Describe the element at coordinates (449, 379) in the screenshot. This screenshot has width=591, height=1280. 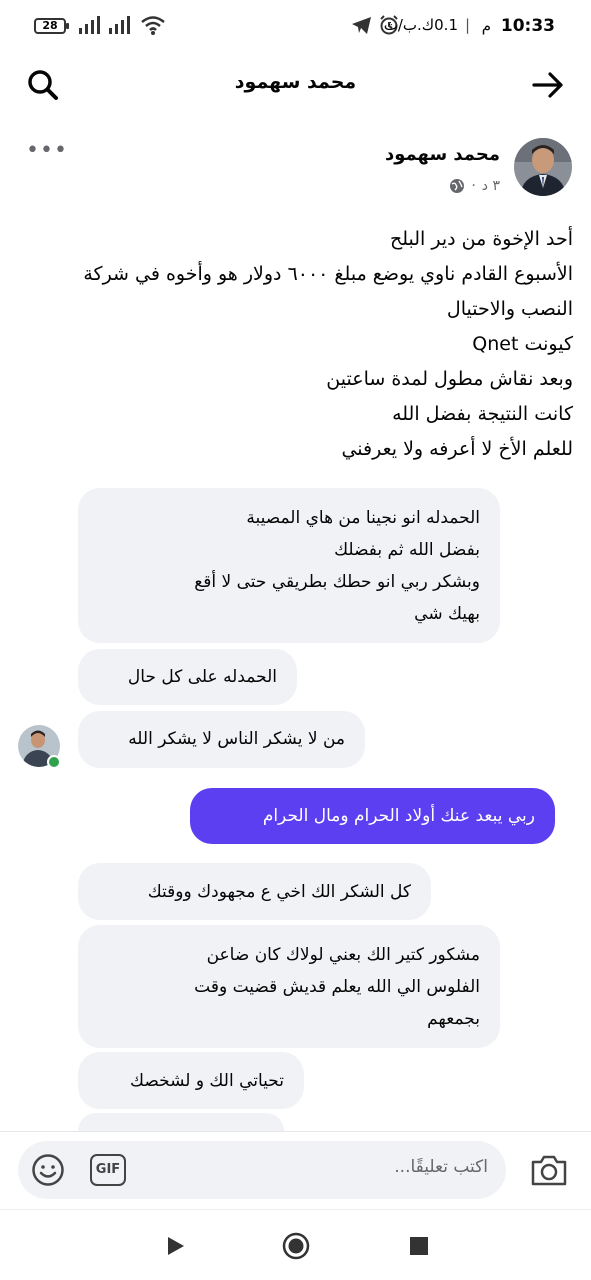
I see `post-line: وبعد نقاش مطول لمدة ساعتين` at that location.